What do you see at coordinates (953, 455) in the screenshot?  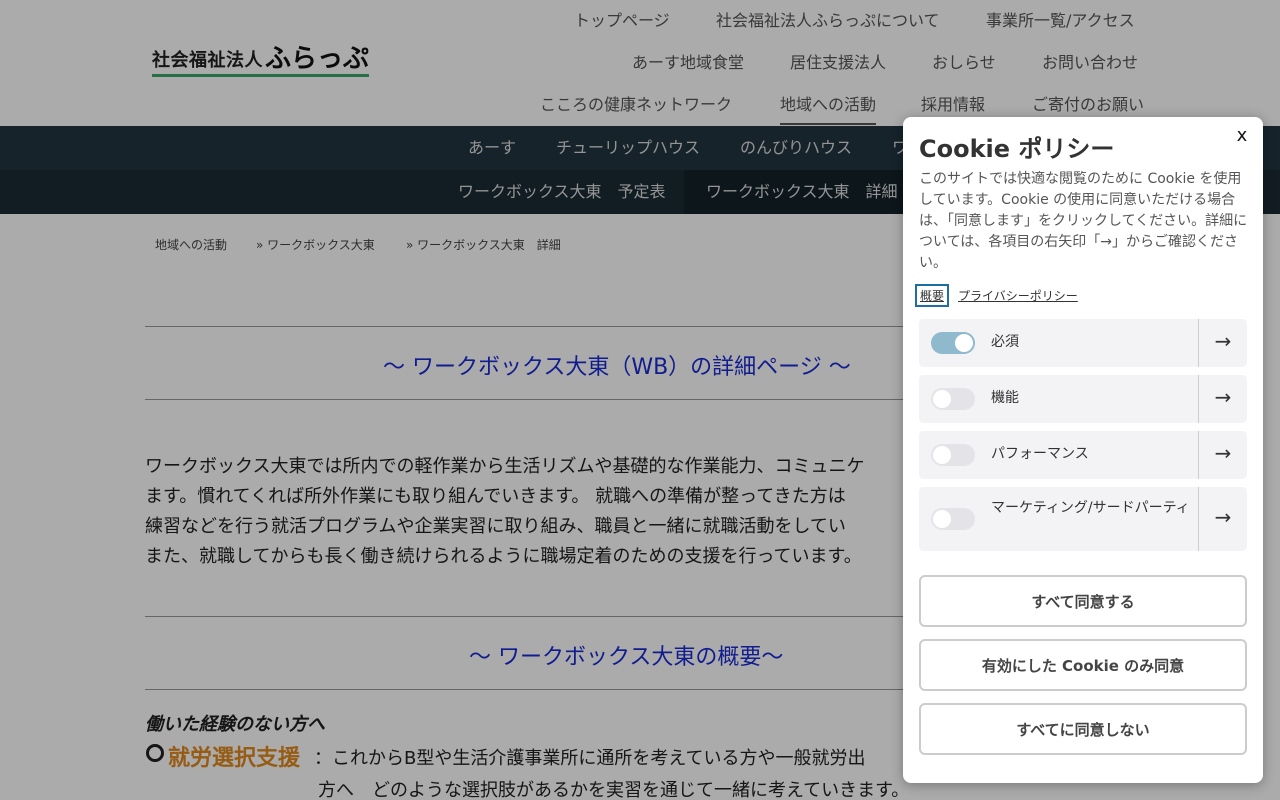 I see `performance-toggle` at bounding box center [953, 455].